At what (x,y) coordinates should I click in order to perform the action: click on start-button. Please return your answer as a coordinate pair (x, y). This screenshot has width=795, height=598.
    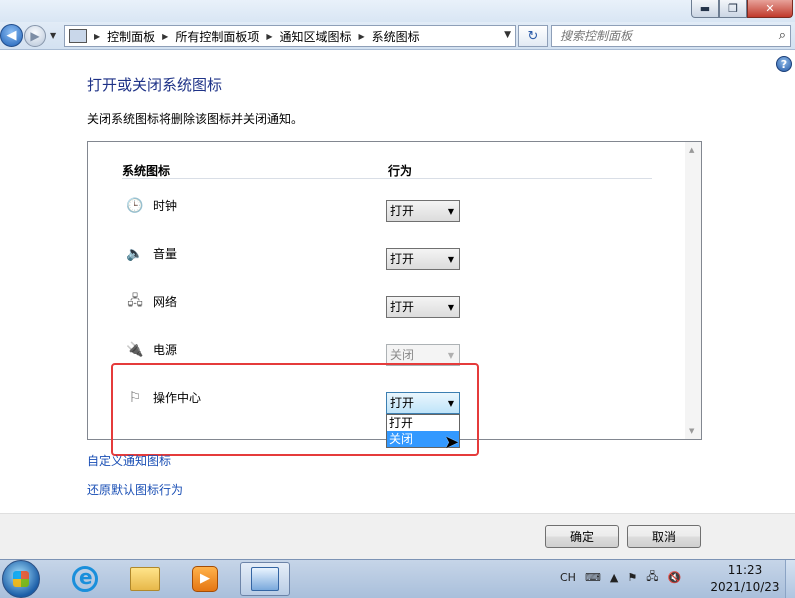
    Looking at the image, I should click on (21, 579).